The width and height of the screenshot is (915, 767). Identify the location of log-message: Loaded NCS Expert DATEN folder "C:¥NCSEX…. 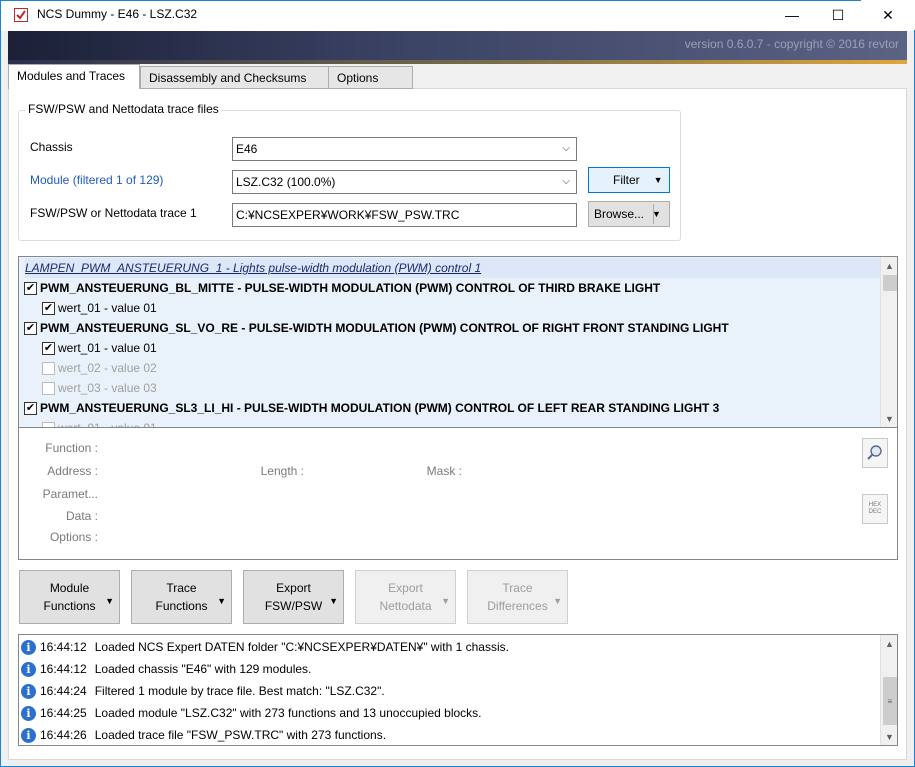
(301, 647).